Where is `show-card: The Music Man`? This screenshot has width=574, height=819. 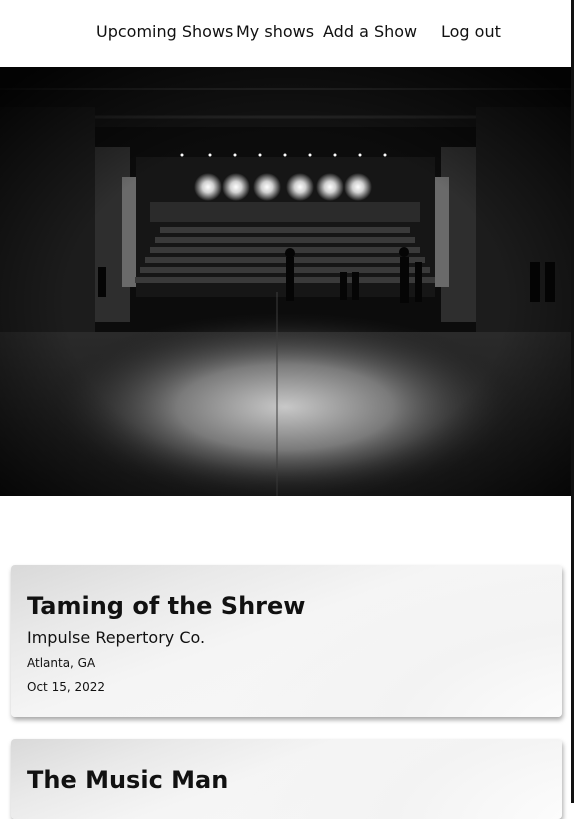 show-card: The Music Man is located at coordinates (286, 779).